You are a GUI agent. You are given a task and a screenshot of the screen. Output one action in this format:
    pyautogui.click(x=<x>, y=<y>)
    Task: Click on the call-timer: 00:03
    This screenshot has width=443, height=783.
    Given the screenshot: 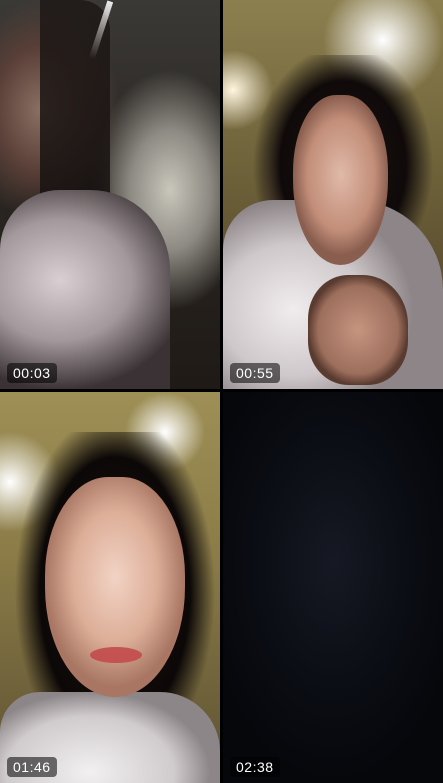 What is the action you would take?
    pyautogui.click(x=32, y=373)
    